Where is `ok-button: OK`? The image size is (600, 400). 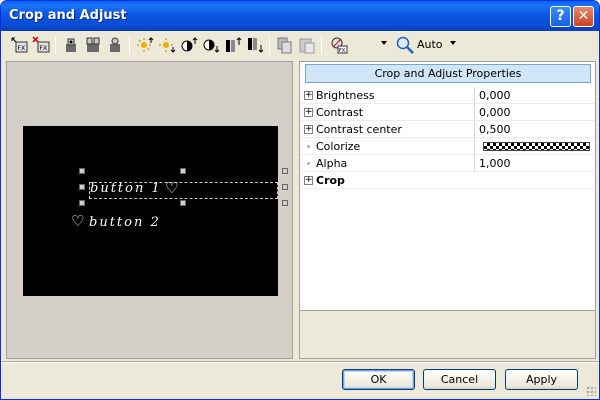
ok-button: OK is located at coordinates (378, 379).